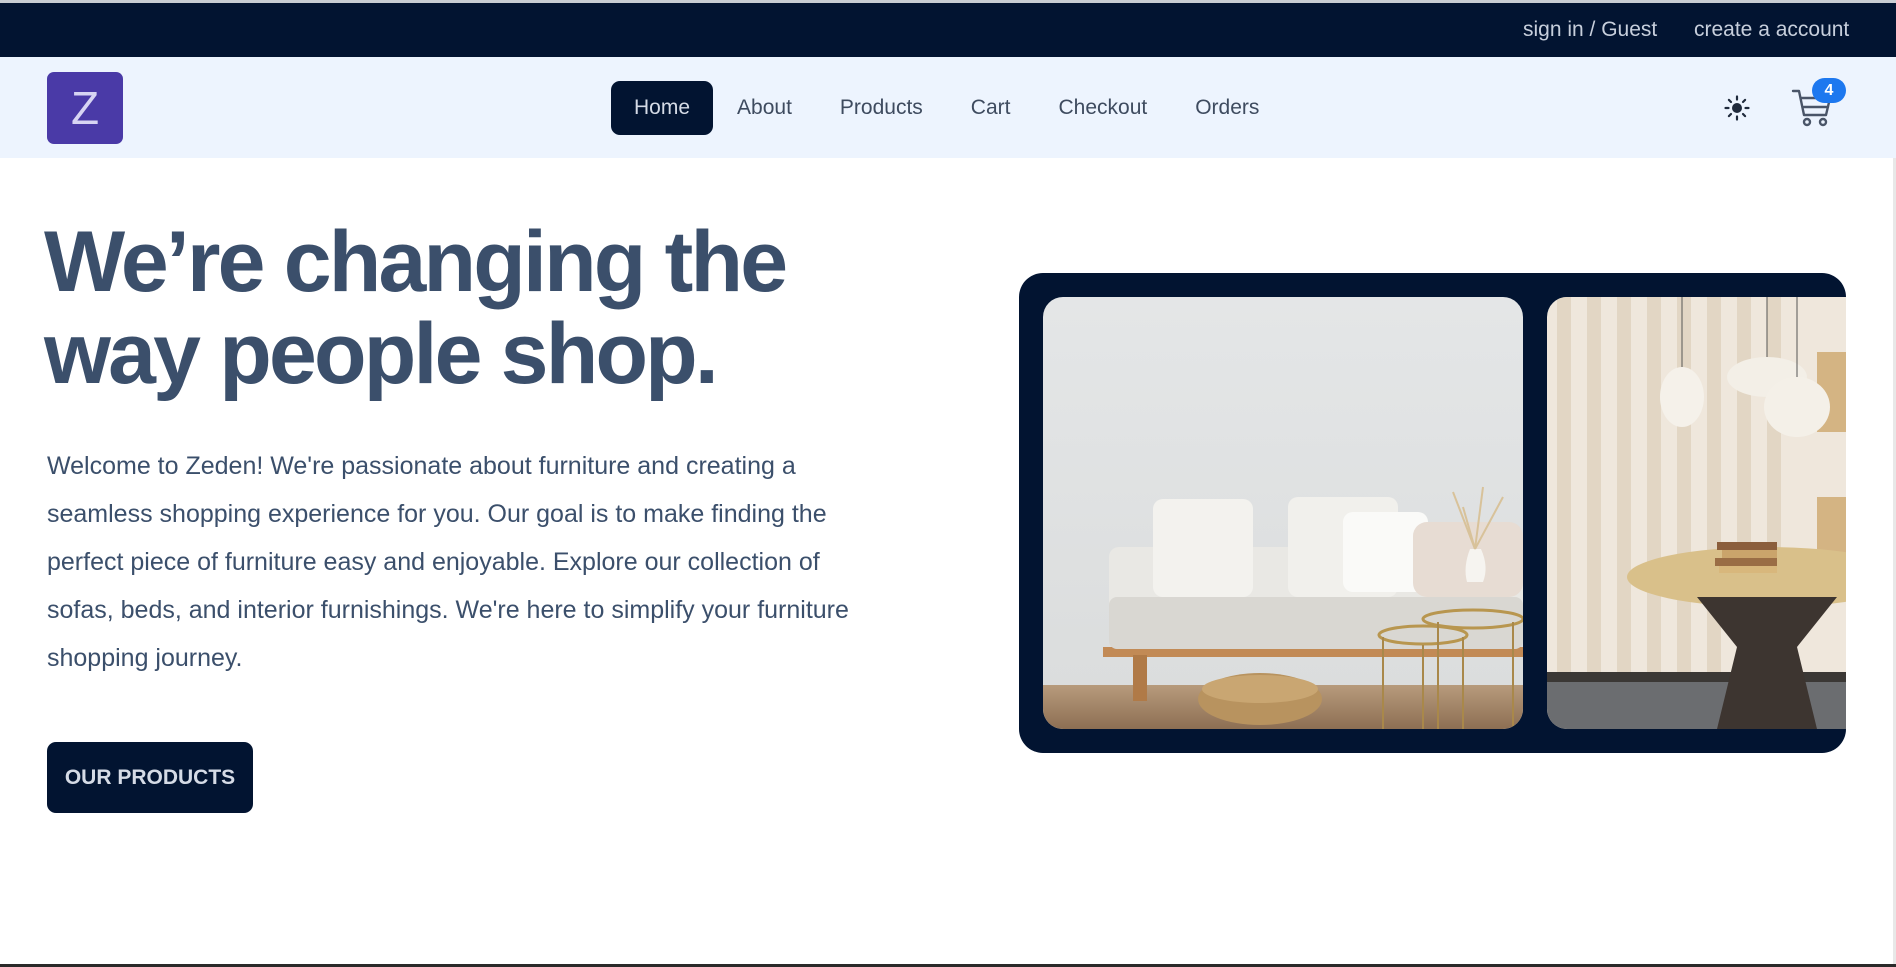  Describe the element at coordinates (1102, 108) in the screenshot. I see `nav-checkout: Checkout` at that location.